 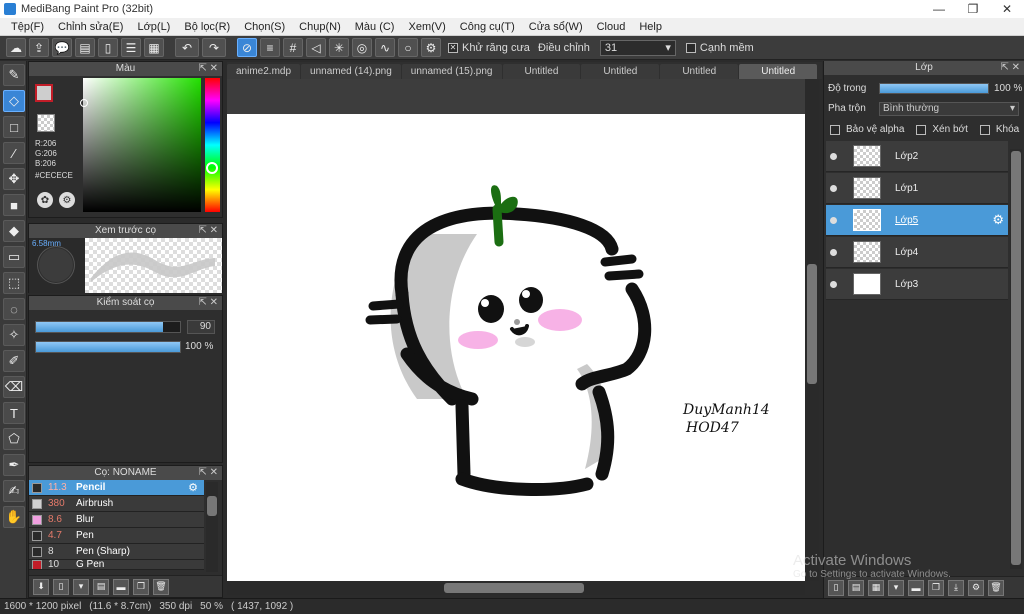 What do you see at coordinates (45, 200) in the screenshot?
I see `palette-icon: ✿` at bounding box center [45, 200].